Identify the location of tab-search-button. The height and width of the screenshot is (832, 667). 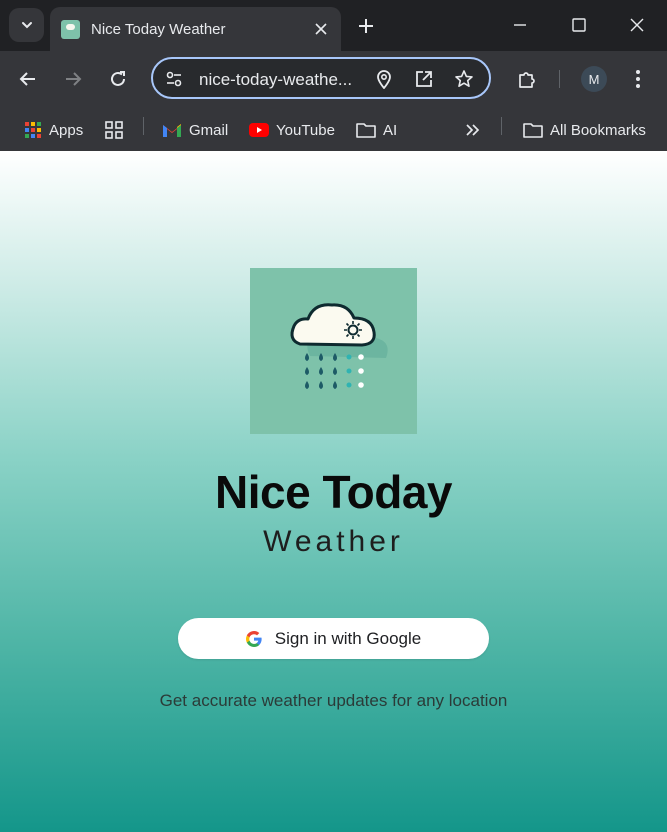
(26, 25).